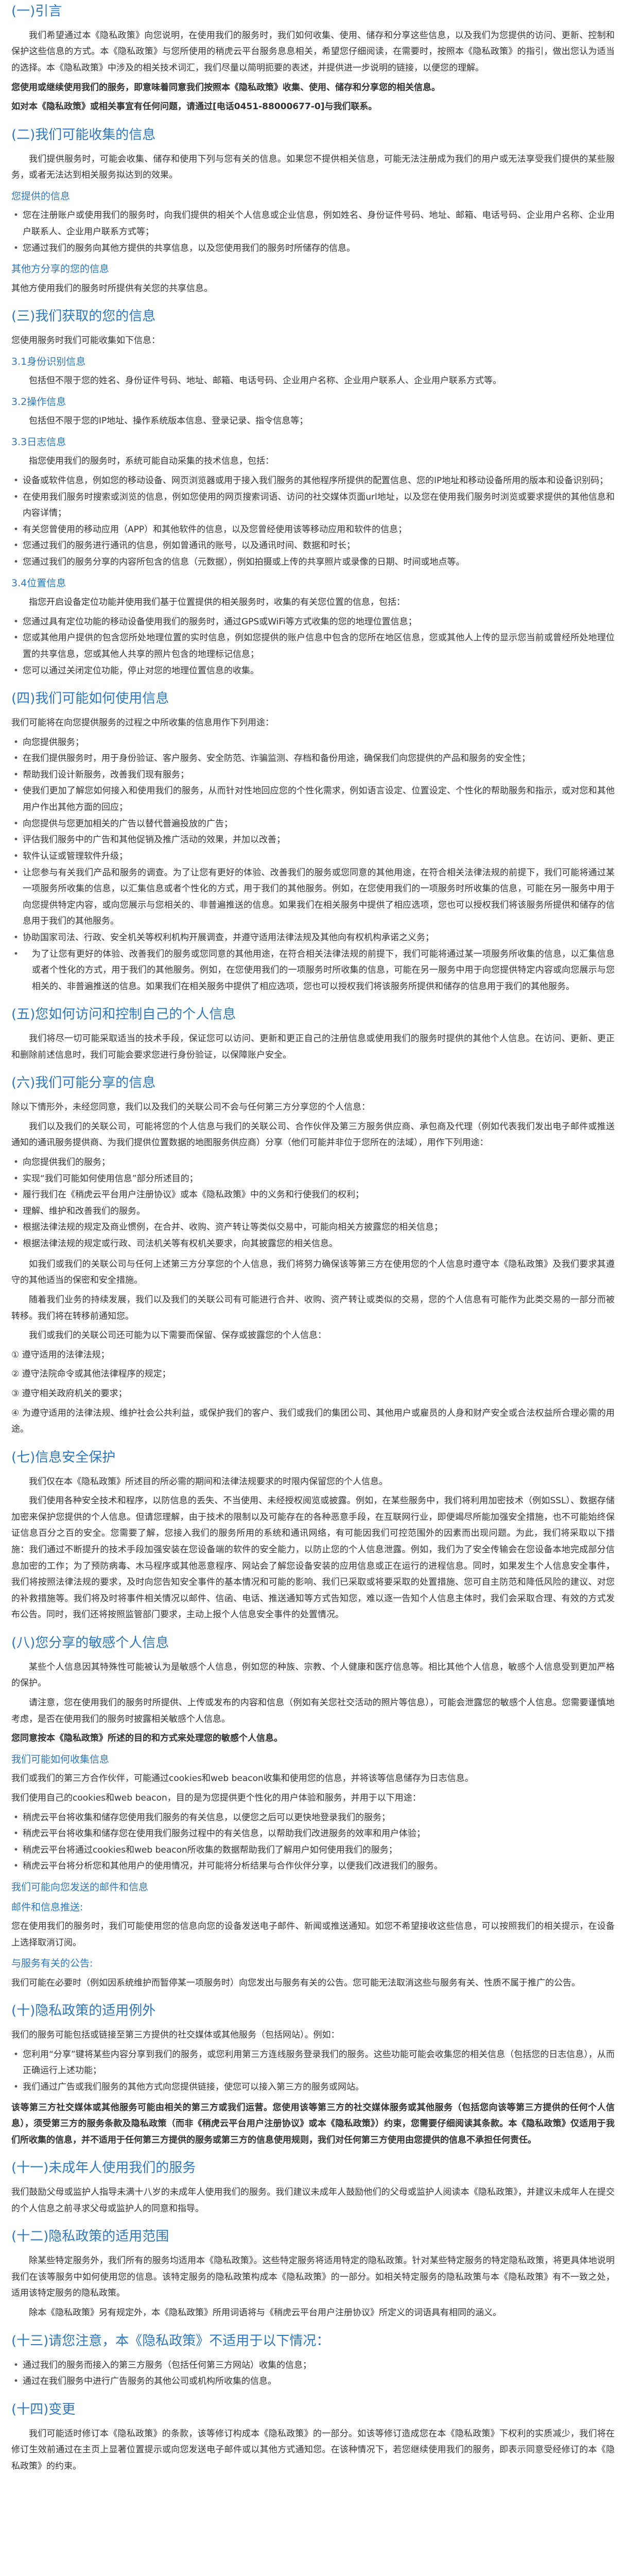 Image resolution: width=626 pixels, height=2576 pixels. I want to click on subsection-heading: 邮件和信息推送:, so click(47, 1907).